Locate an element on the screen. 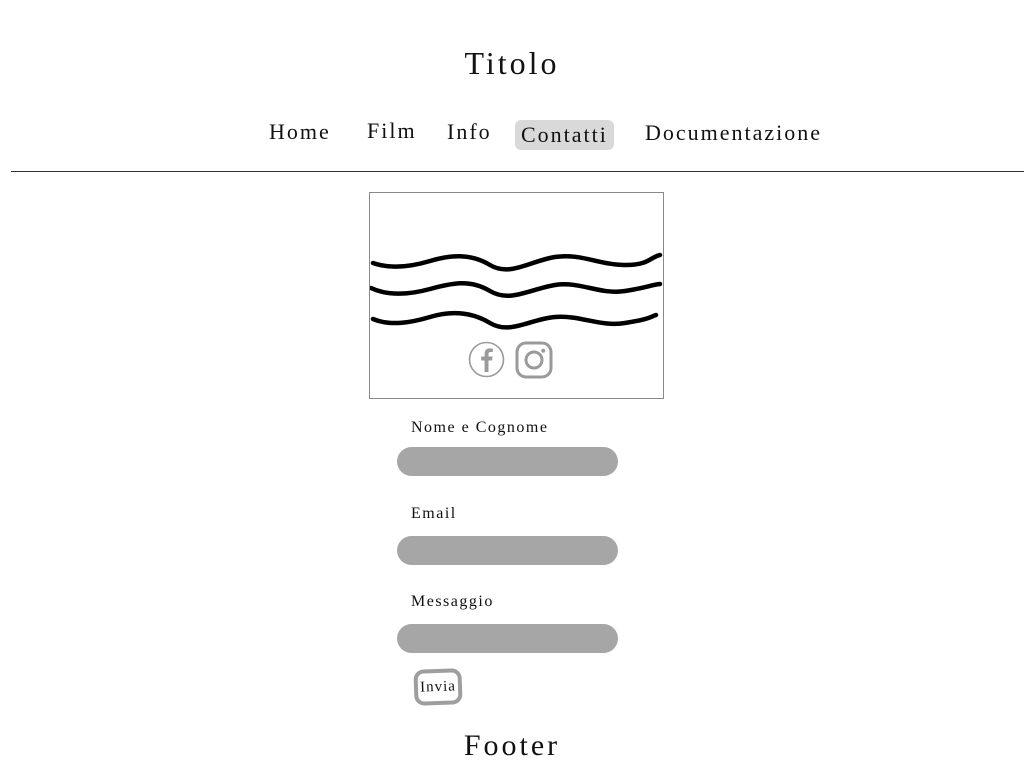  hero-image is located at coordinates (516, 295).